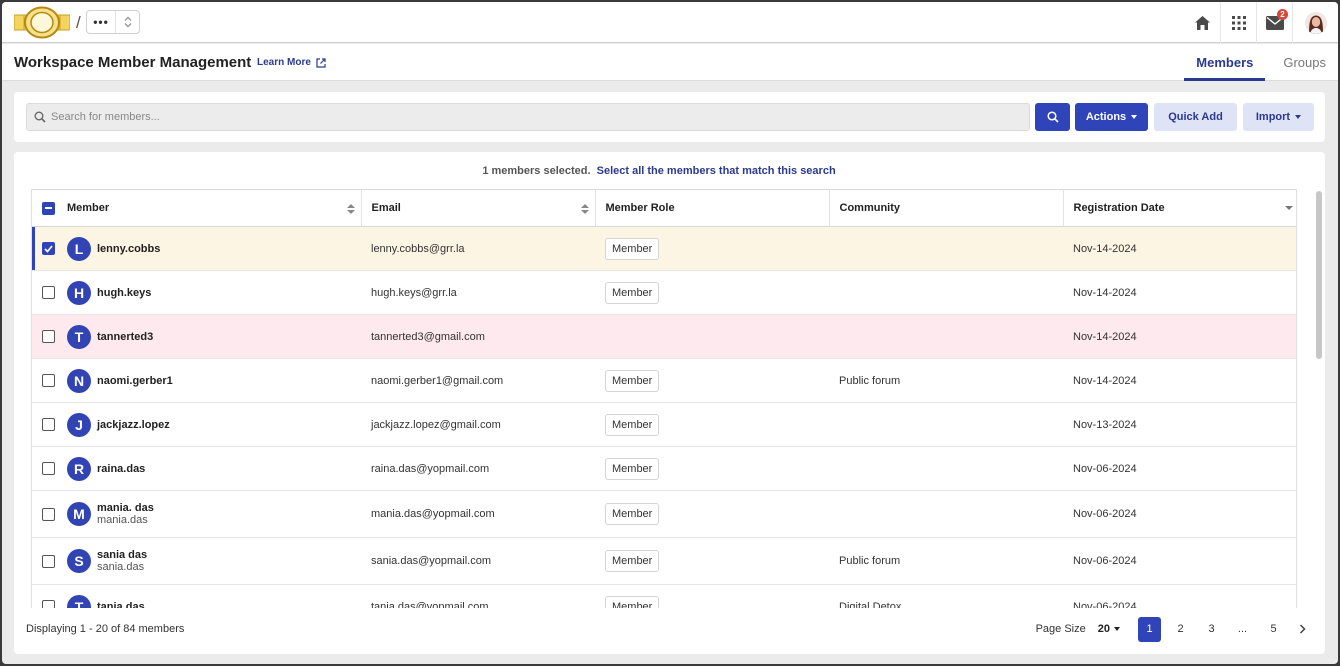 Image resolution: width=1340 pixels, height=666 pixels. What do you see at coordinates (1278, 117) in the screenshot?
I see `import-dropdown-button: Import` at bounding box center [1278, 117].